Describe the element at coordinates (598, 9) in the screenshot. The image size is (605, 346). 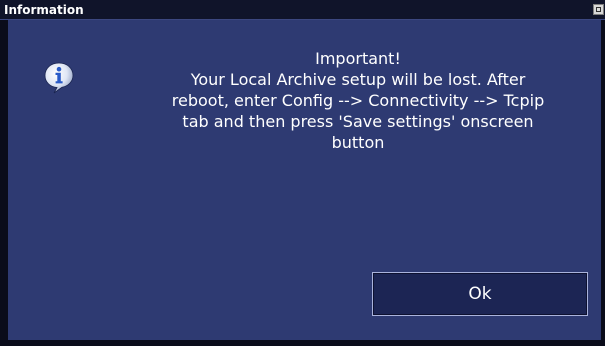
I see `window-close-icon` at that location.